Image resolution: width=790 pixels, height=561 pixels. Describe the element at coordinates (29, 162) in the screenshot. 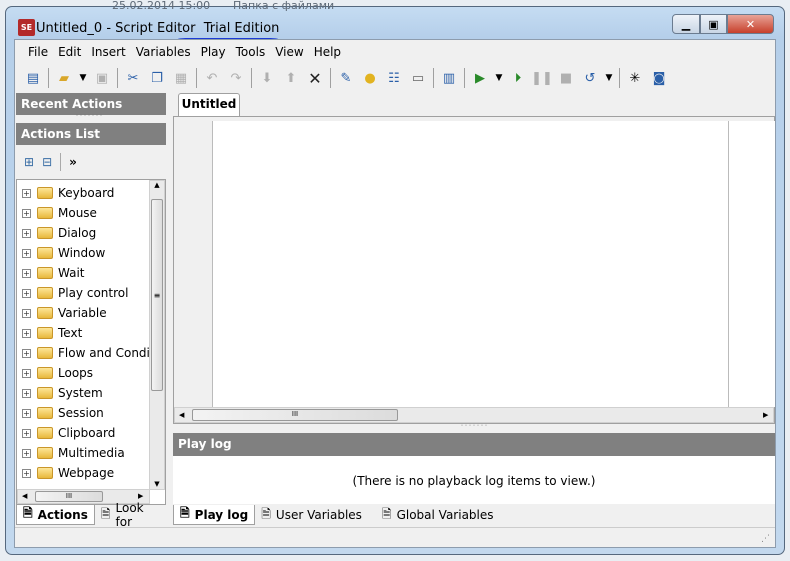

I see `expand-all-icon: ⊞` at that location.